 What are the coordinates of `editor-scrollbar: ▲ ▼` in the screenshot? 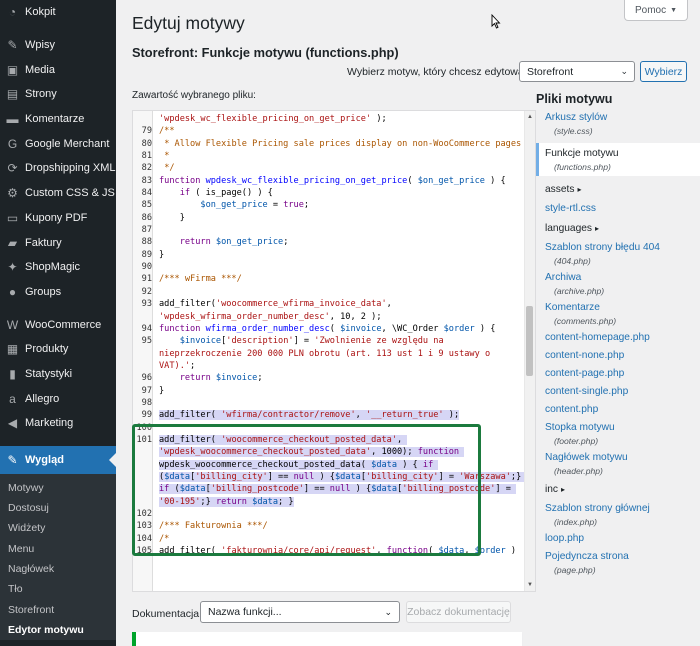 It's located at (529, 351).